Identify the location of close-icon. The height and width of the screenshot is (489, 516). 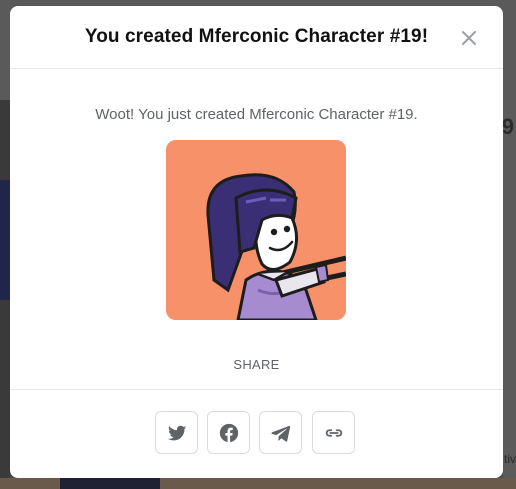
(469, 38).